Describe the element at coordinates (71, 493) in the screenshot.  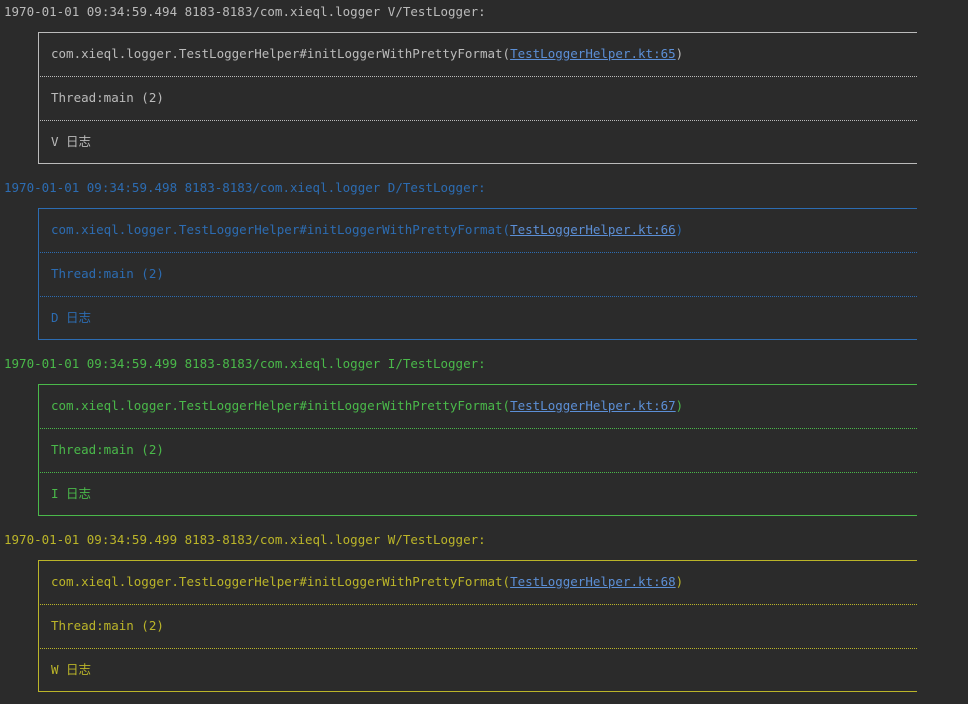
I see `message-line: I 日志` at that location.